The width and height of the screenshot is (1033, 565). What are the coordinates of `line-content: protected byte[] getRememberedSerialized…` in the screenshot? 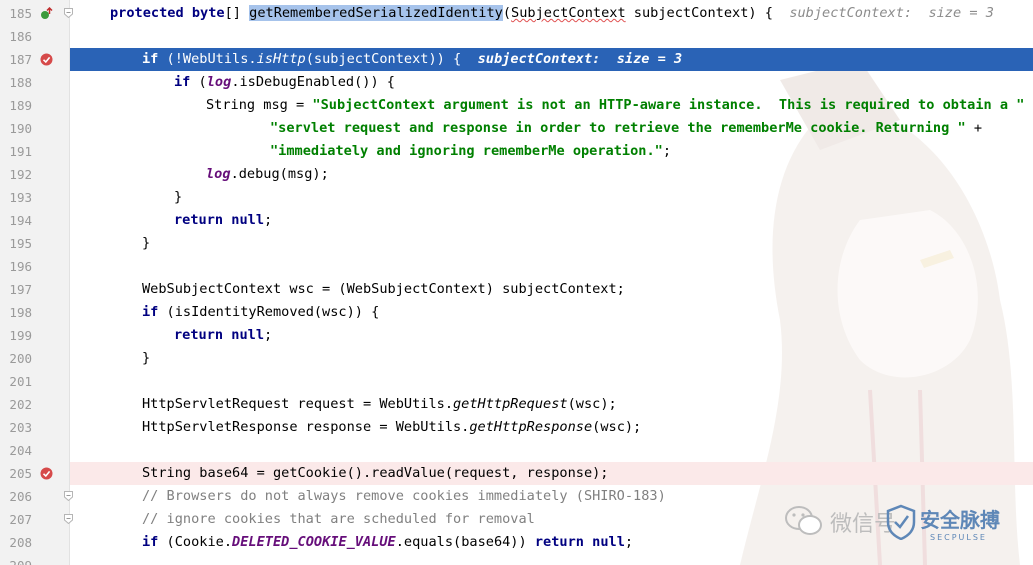 It's located at (551, 13).